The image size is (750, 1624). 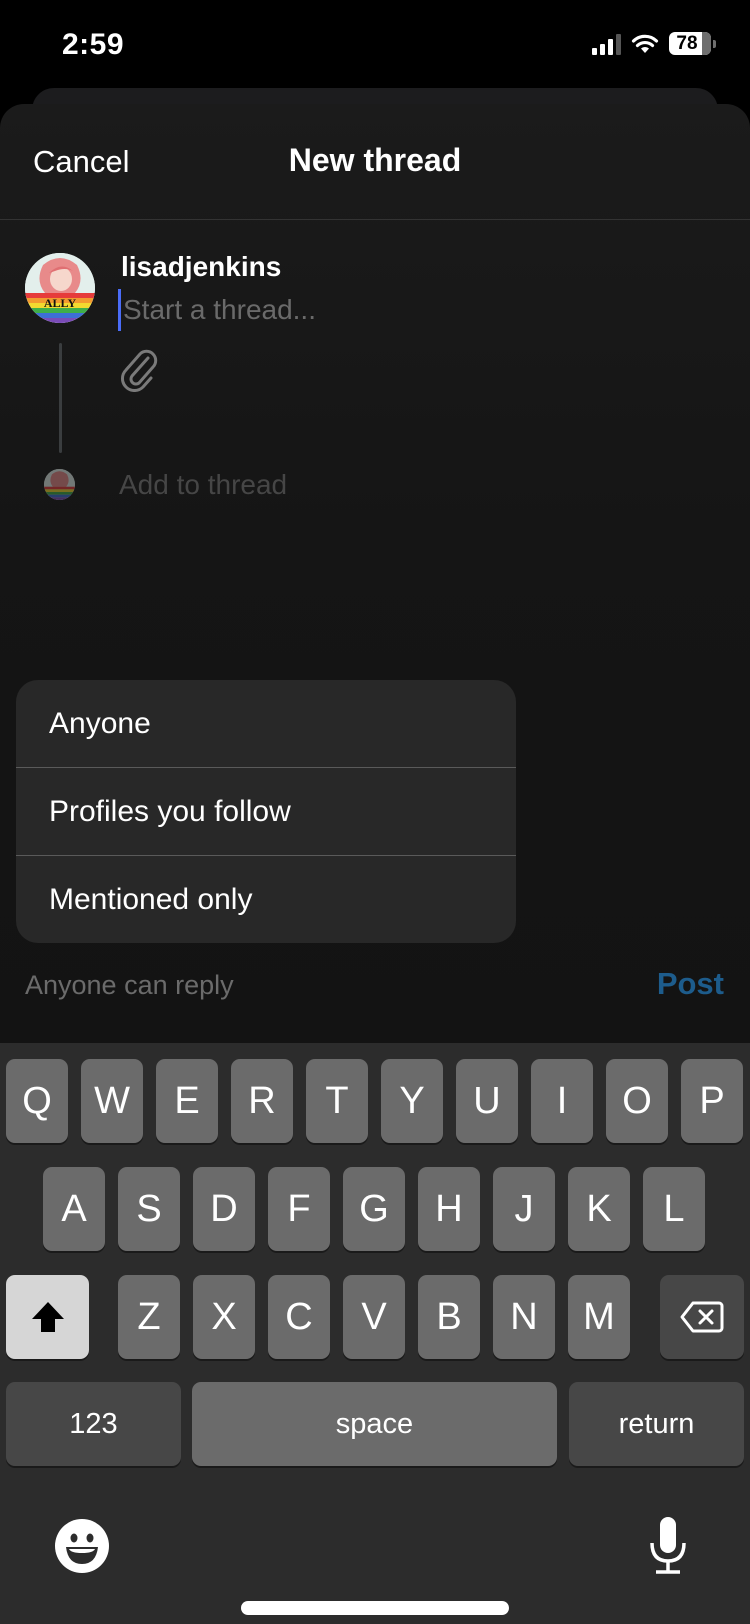 I want to click on key-p: P, so click(x=712, y=1101).